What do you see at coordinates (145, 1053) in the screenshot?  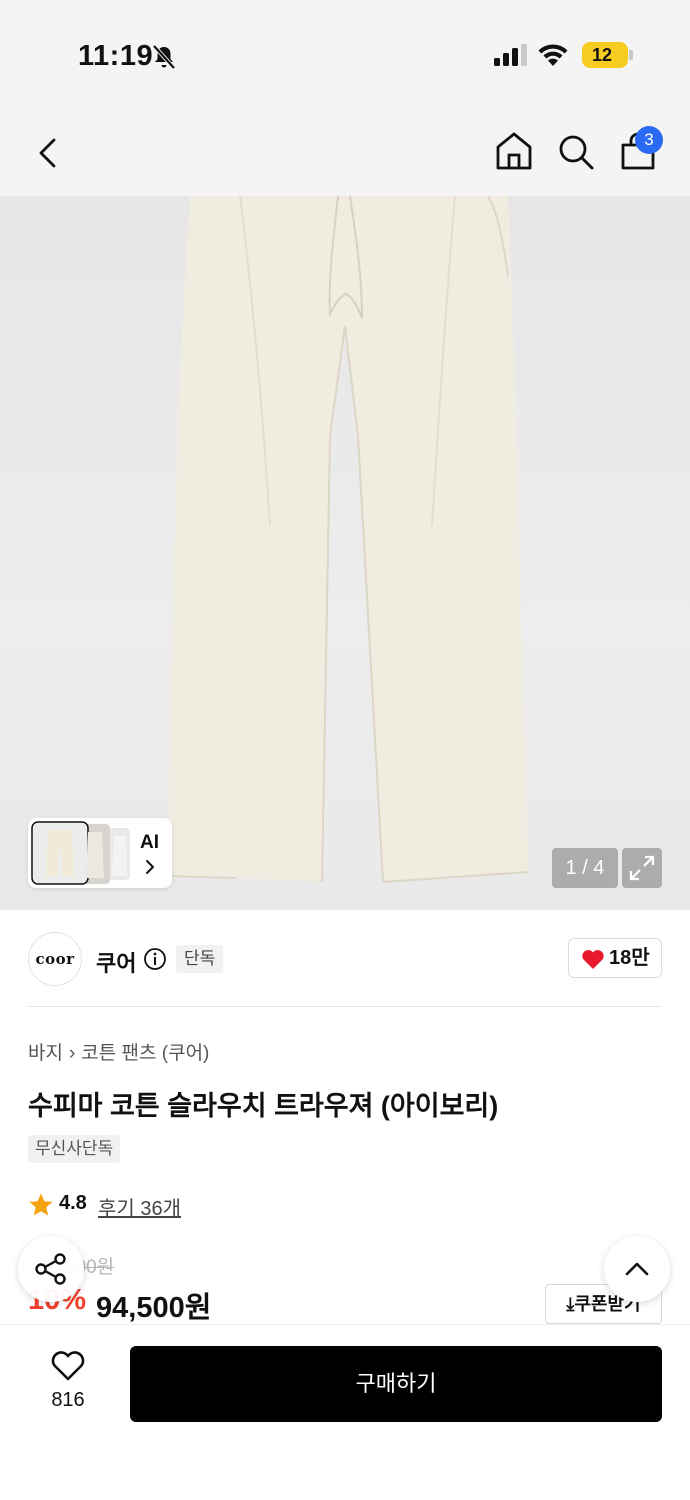 I see `breadcrumb-subcategory: 코튼 팬츠 (쿠어)` at bounding box center [145, 1053].